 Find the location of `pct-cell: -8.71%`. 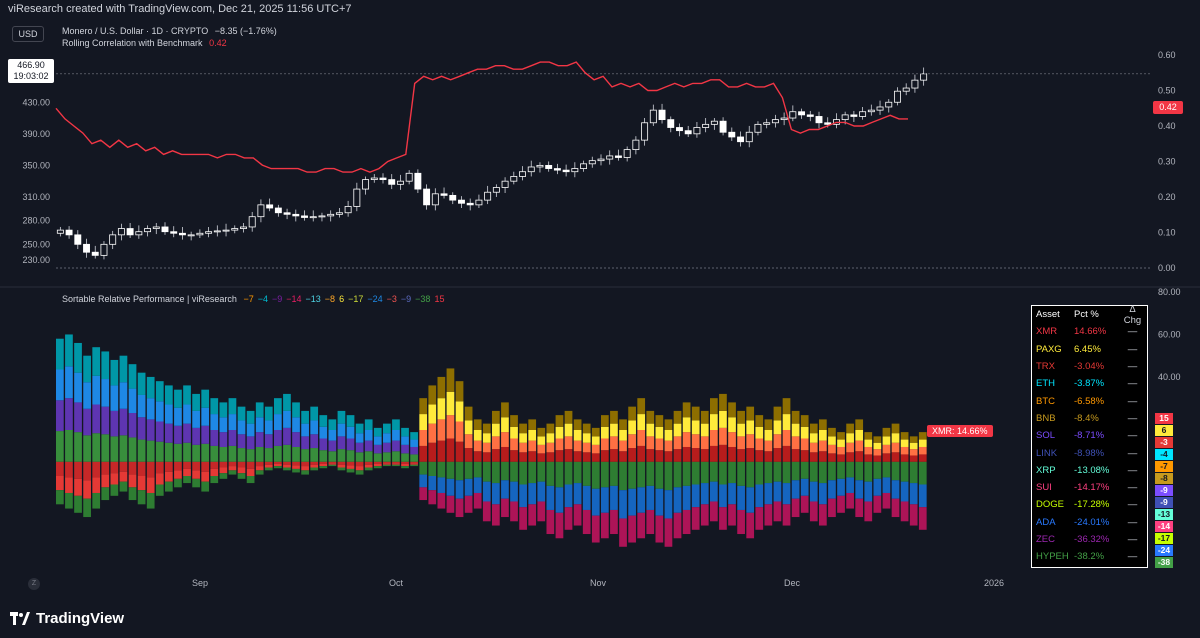

pct-cell: -8.71% is located at coordinates (1089, 436).